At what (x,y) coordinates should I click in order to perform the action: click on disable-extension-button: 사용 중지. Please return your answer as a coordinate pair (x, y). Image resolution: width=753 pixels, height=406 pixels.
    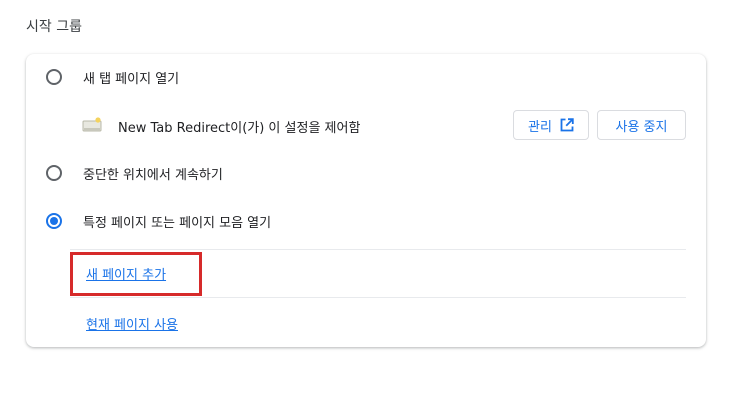
    Looking at the image, I should click on (641, 125).